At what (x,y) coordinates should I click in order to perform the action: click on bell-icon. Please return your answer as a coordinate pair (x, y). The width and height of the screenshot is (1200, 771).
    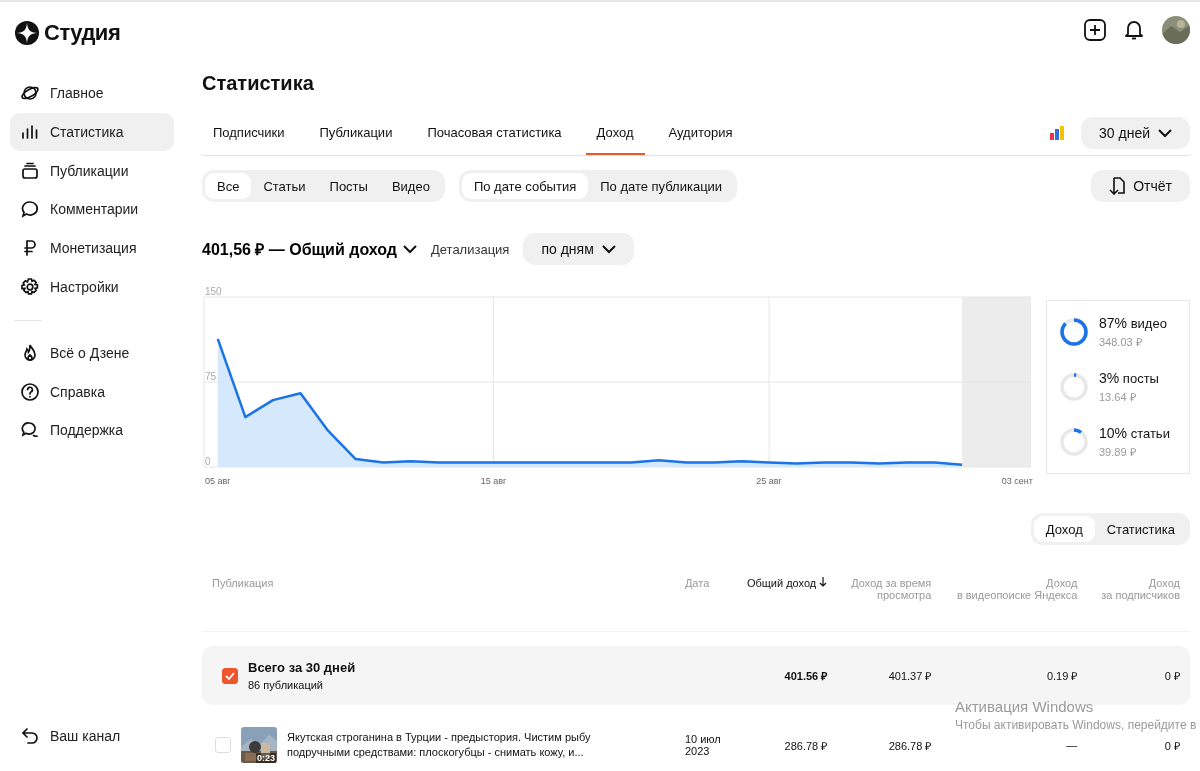
    Looking at the image, I should click on (1134, 30).